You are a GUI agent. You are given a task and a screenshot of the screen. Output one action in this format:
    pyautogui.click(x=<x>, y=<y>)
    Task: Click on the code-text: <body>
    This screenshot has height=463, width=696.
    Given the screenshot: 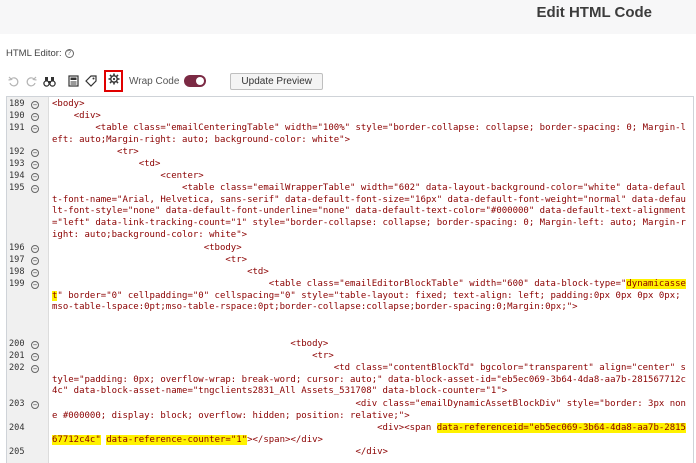 What is the action you would take?
    pyautogui.click(x=371, y=105)
    